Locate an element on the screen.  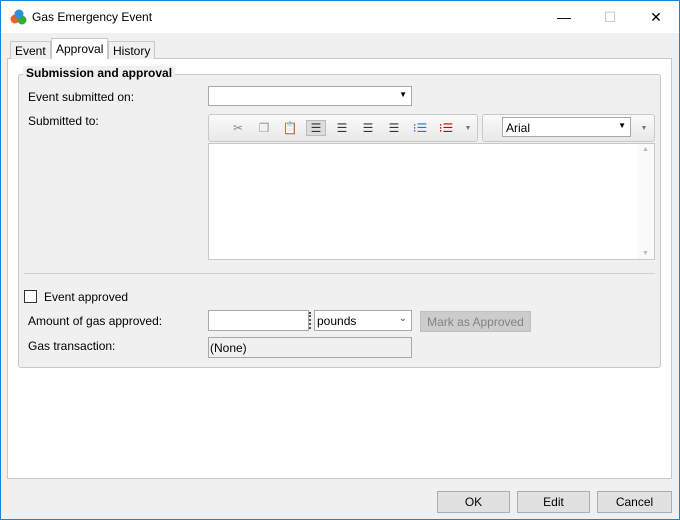
transaction-field: (None) is located at coordinates (310, 347).